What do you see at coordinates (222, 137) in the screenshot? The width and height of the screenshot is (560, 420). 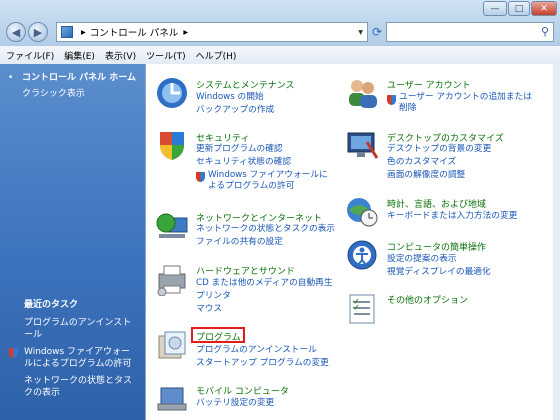 I see `category-security: セキュリティ` at bounding box center [222, 137].